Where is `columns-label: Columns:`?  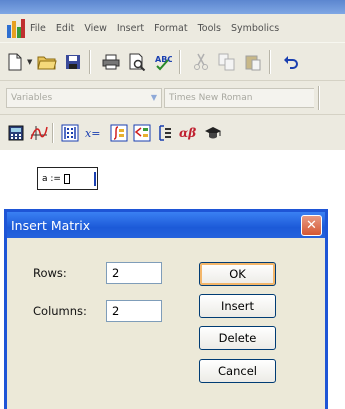 columns-label: Columns: is located at coordinates (60, 311).